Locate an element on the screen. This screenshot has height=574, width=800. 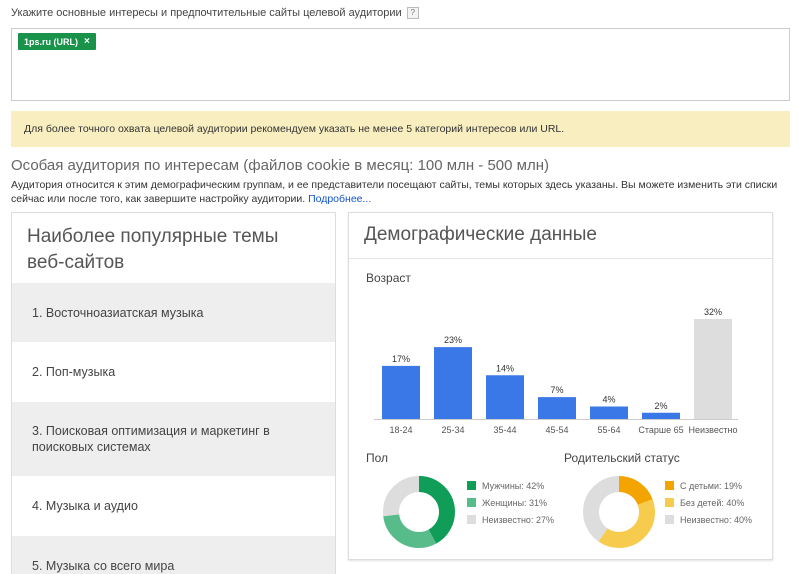
gender-donut-chart is located at coordinates (419, 512).